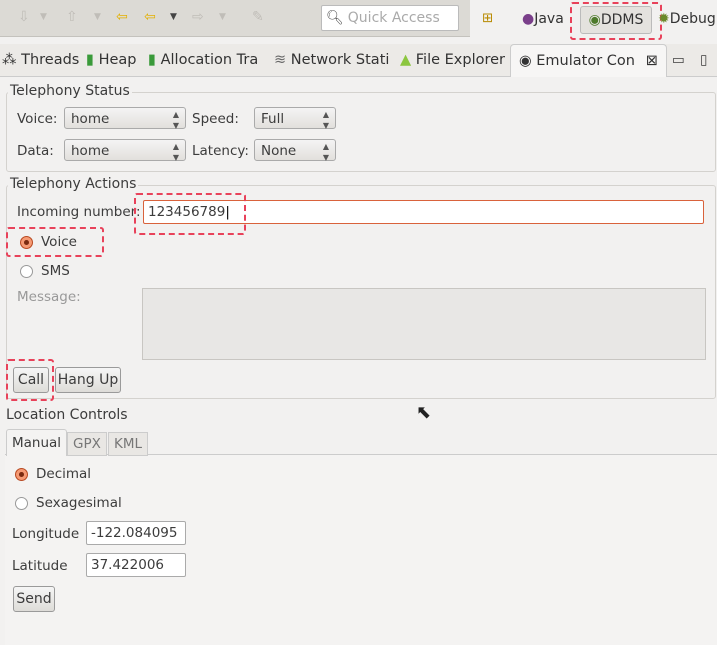 The width and height of the screenshot is (717, 645). What do you see at coordinates (687, 19) in the screenshot?
I see `perspective-debug: ✹Debug` at bounding box center [687, 19].